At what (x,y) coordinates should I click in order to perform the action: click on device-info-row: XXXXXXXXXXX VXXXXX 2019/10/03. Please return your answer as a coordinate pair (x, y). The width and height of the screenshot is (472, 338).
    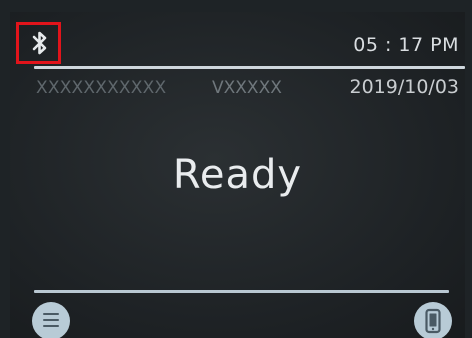
    Looking at the image, I should click on (237, 90).